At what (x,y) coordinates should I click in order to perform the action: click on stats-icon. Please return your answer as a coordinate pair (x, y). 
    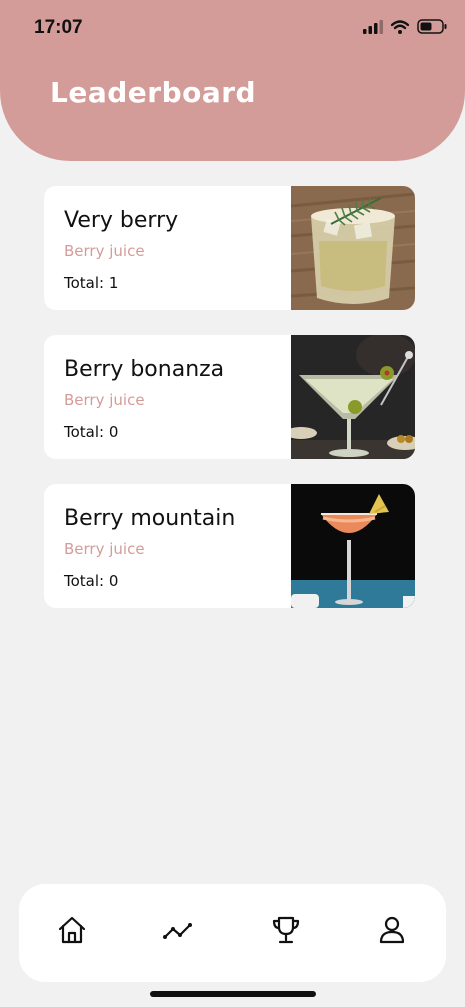
    Looking at the image, I should click on (178, 932).